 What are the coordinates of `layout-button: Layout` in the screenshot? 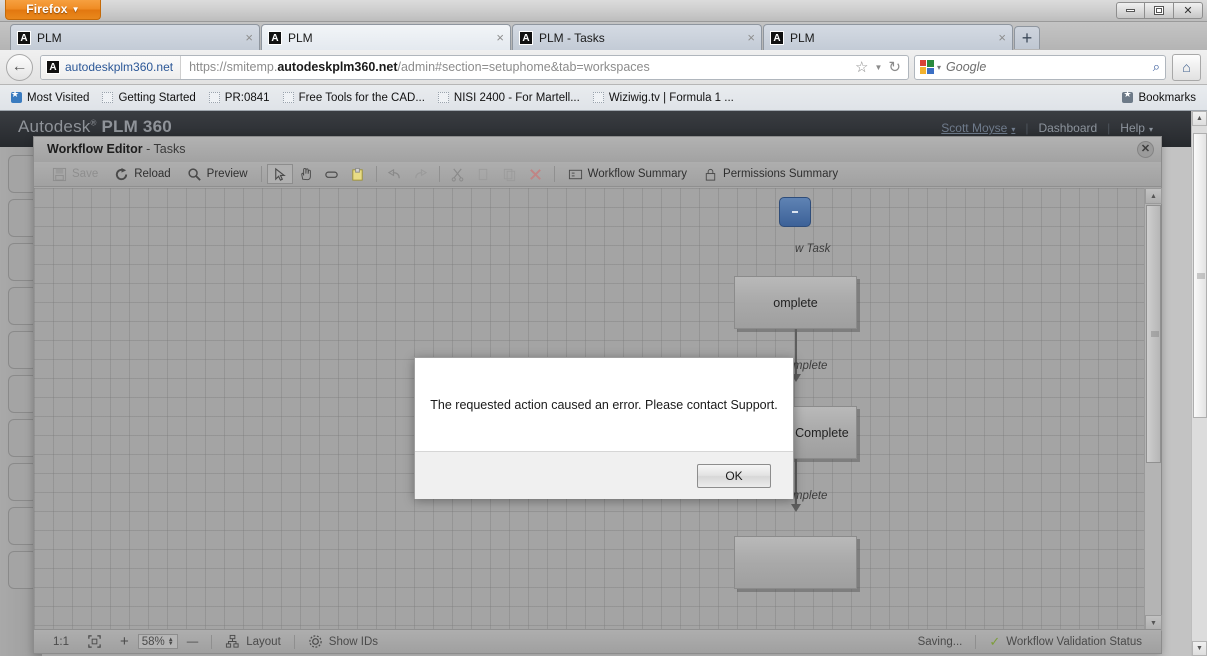 It's located at (253, 641).